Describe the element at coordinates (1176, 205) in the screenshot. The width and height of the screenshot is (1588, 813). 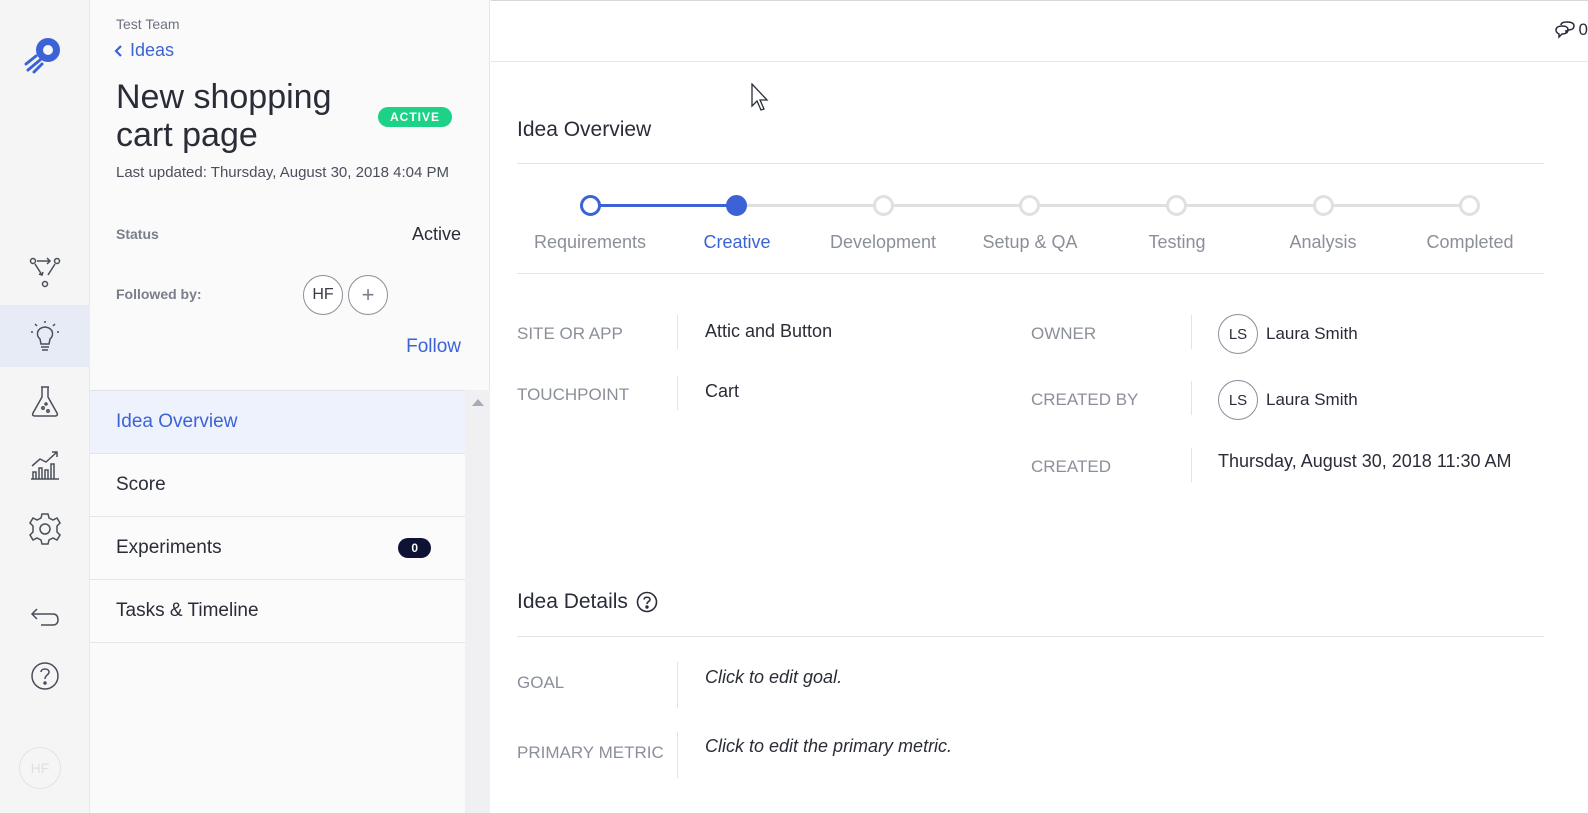
I see `step-dot-testing` at that location.